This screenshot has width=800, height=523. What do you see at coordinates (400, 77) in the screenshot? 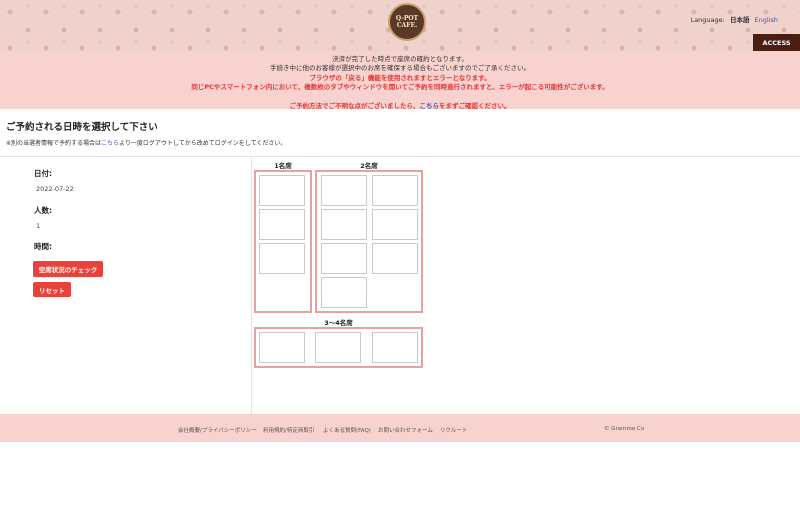
I see `notice-warning: ブラウザの「戻る」機能を使用されますとエラーとなります。` at bounding box center [400, 77].